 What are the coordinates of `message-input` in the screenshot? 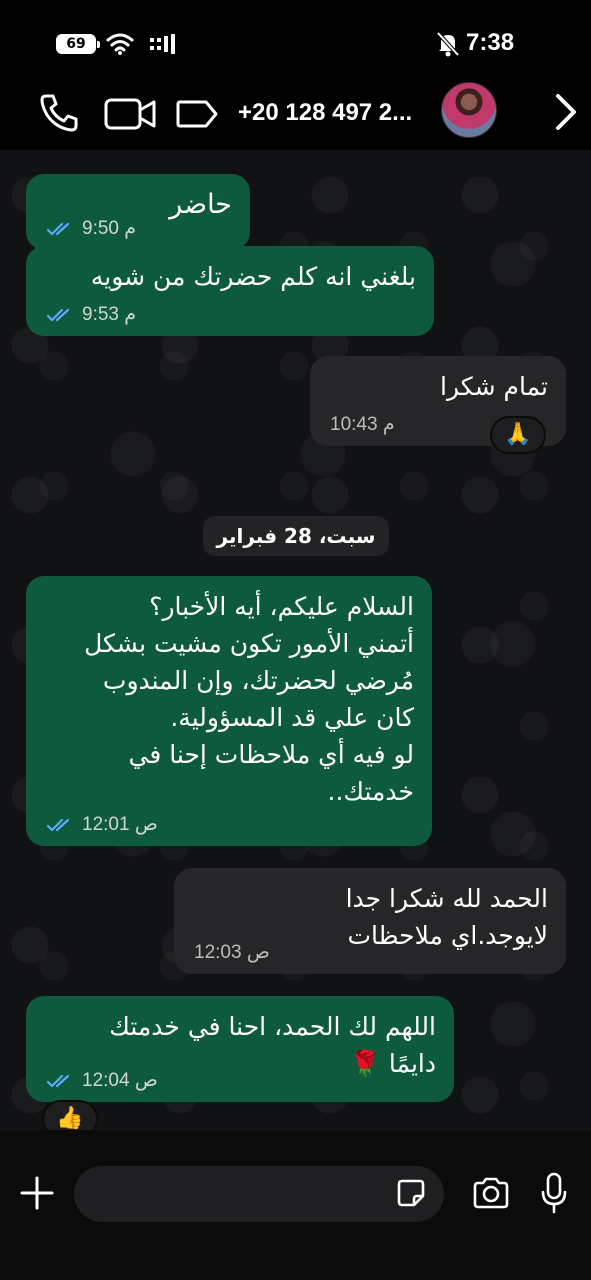 It's located at (259, 1194).